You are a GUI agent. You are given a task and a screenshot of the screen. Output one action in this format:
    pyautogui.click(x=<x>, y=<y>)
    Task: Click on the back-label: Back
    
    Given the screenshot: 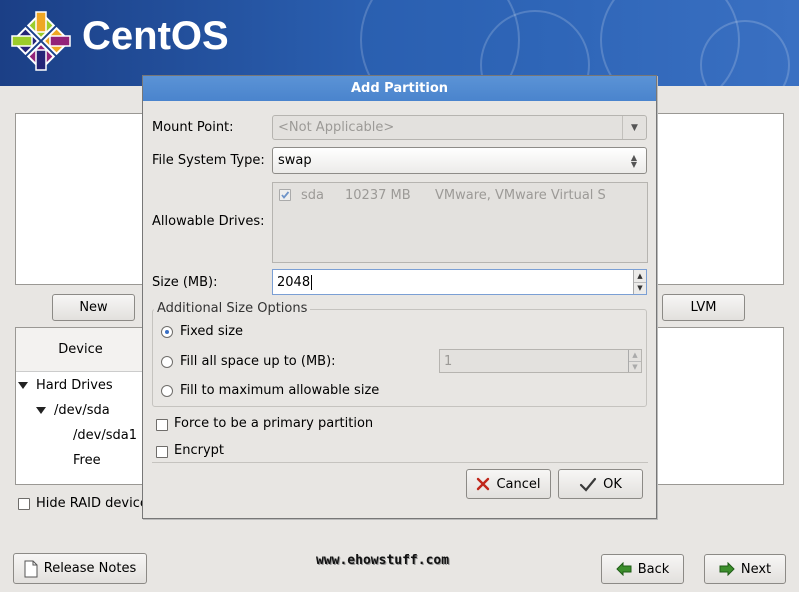 What is the action you would take?
    pyautogui.click(x=653, y=569)
    